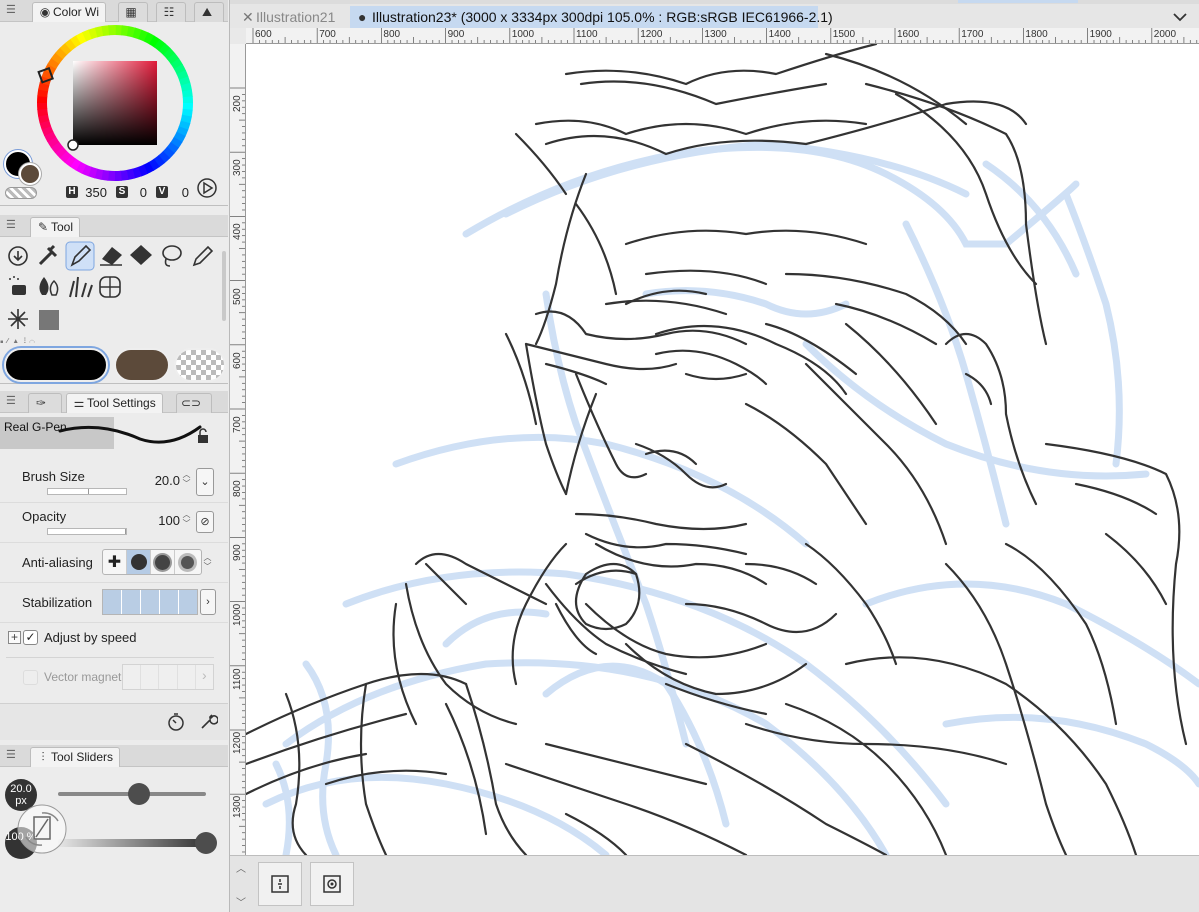 Image resolution: width=1199 pixels, height=912 pixels. Describe the element at coordinates (241, 901) in the screenshot. I see `collapse-down-icon: ﹀` at that location.